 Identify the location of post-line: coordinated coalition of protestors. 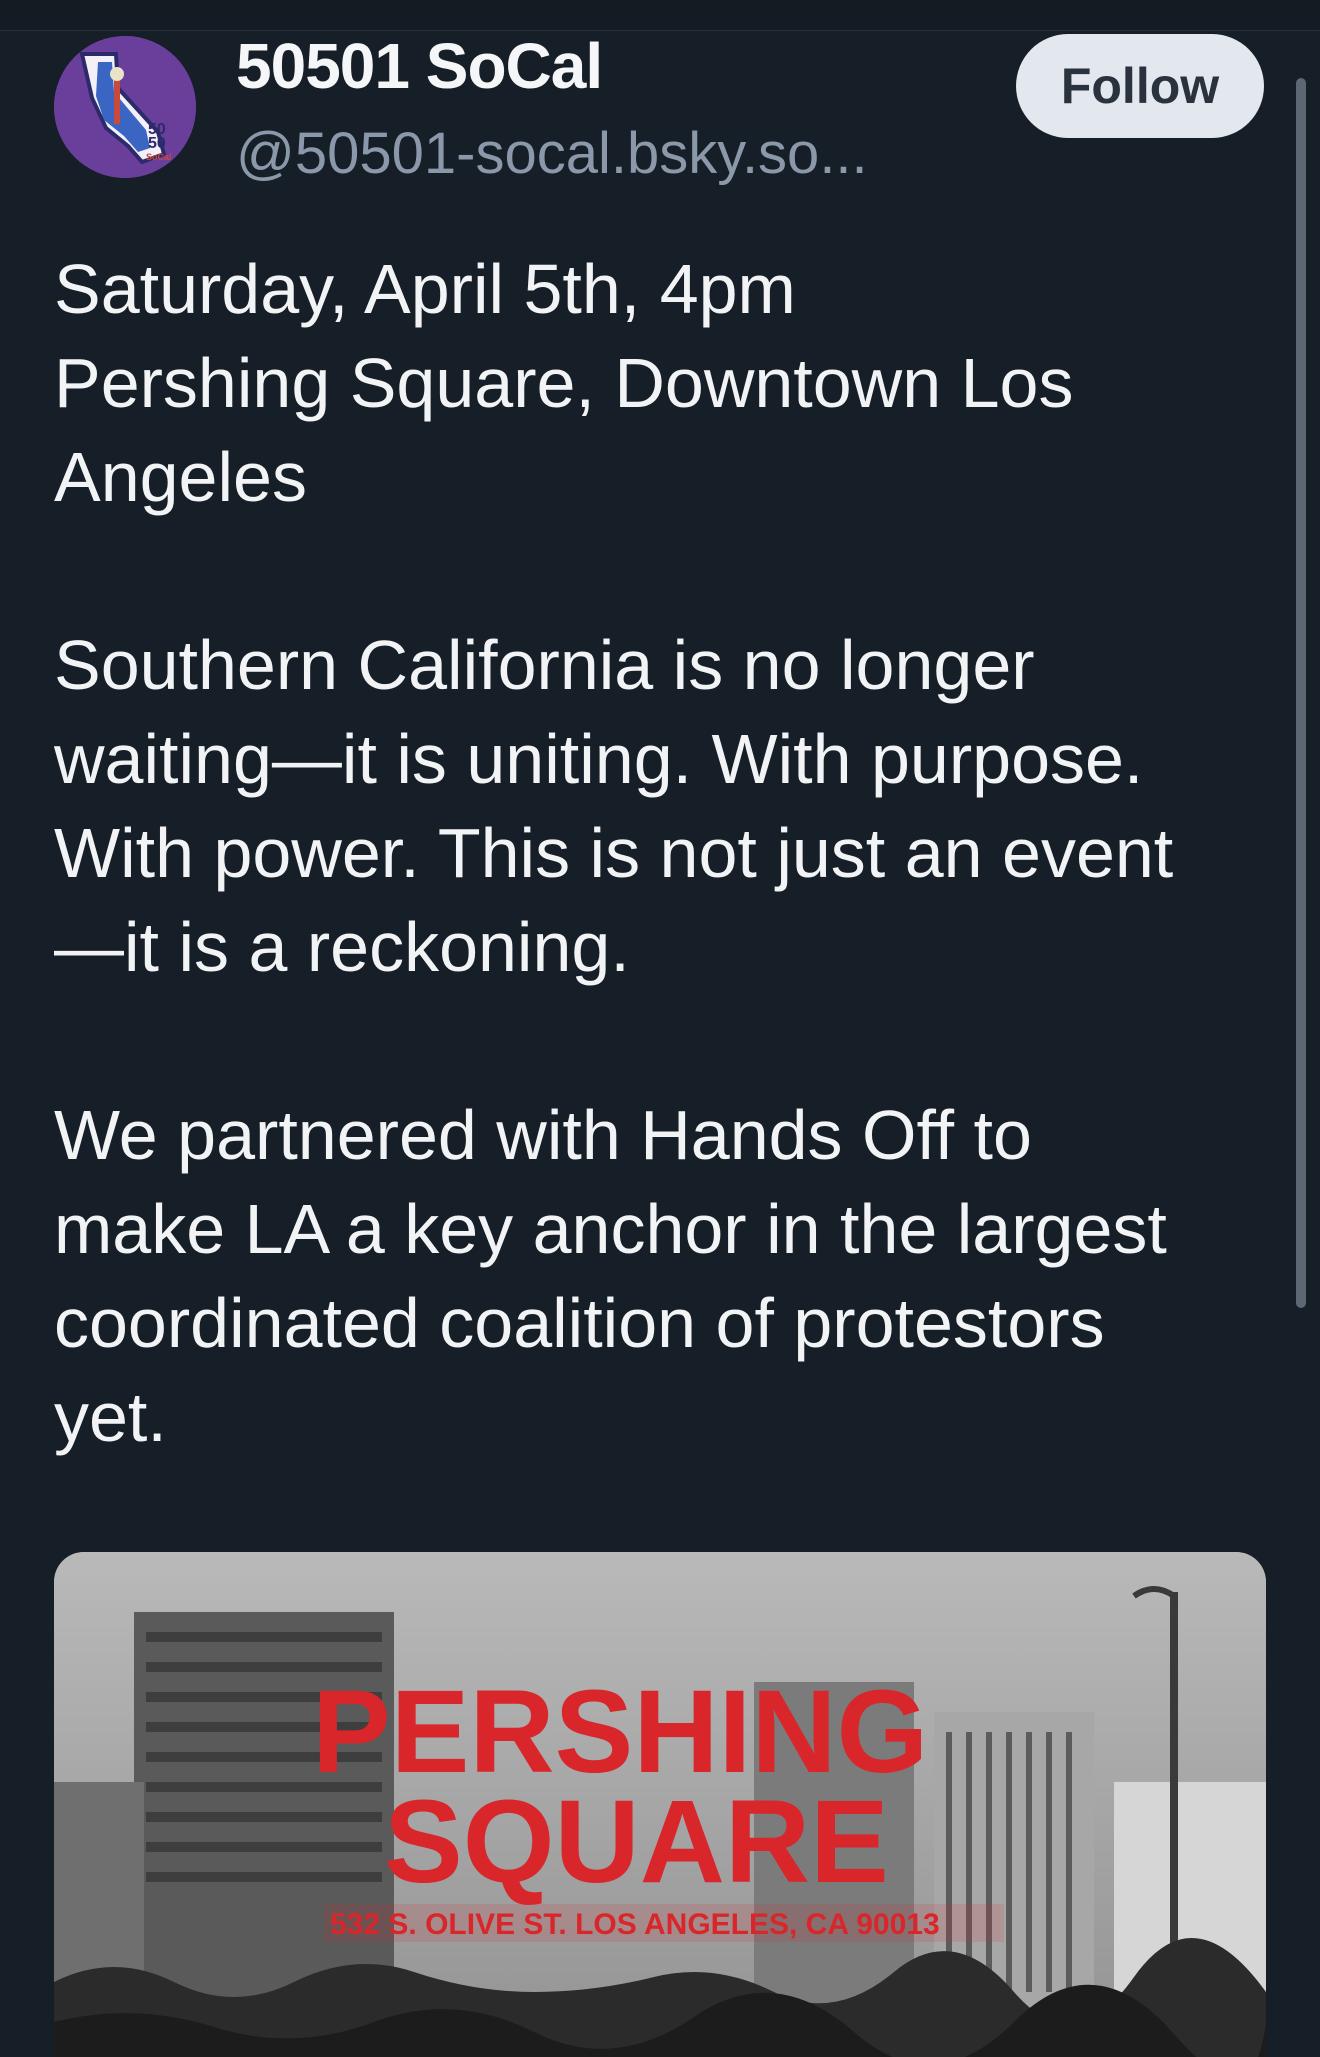
(579, 1323).